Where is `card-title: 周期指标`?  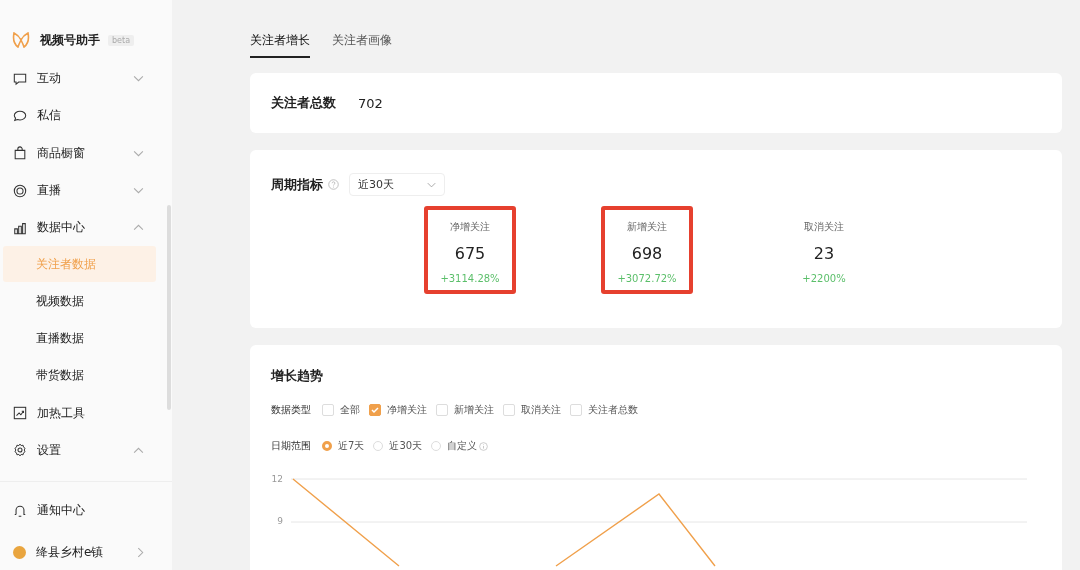 card-title: 周期指标 is located at coordinates (297, 184).